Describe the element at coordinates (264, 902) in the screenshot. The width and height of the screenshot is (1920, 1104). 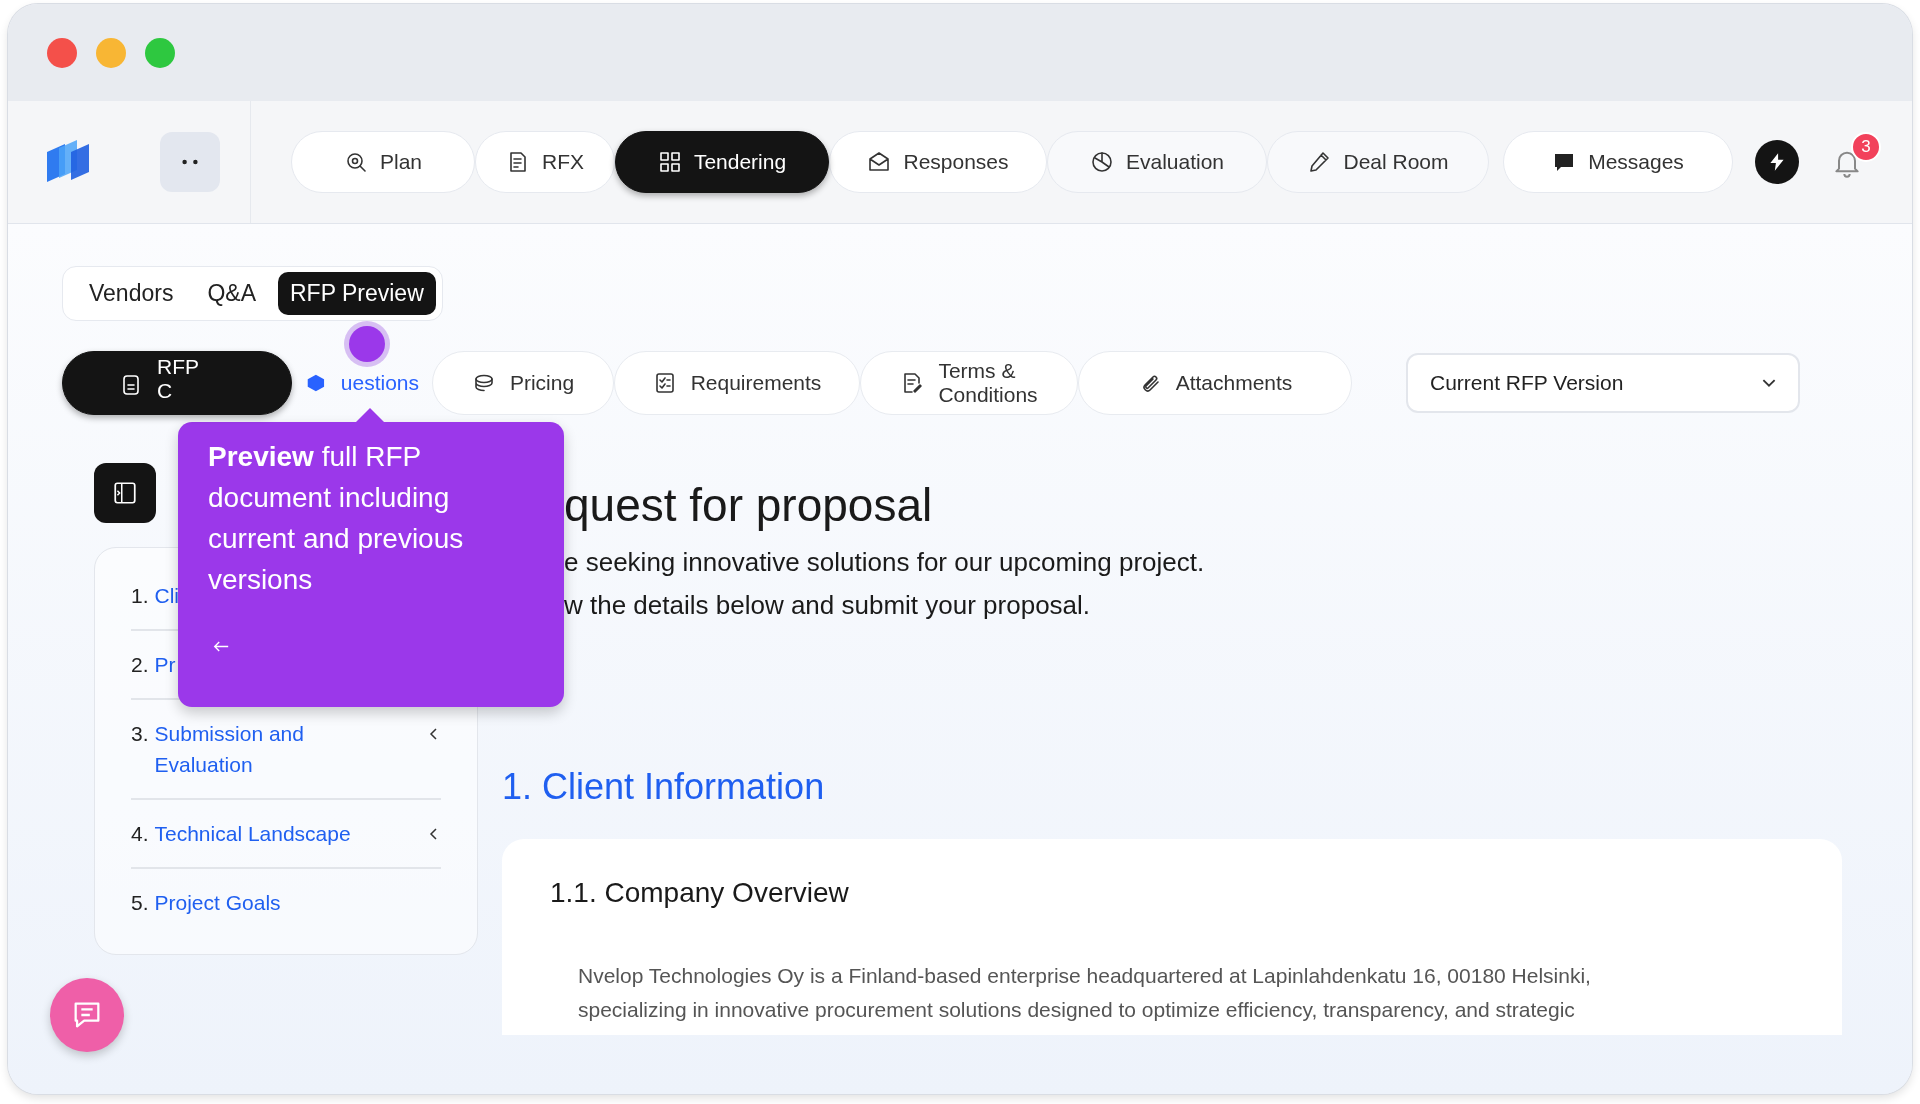
I see `contents-link: Project Goals` at that location.